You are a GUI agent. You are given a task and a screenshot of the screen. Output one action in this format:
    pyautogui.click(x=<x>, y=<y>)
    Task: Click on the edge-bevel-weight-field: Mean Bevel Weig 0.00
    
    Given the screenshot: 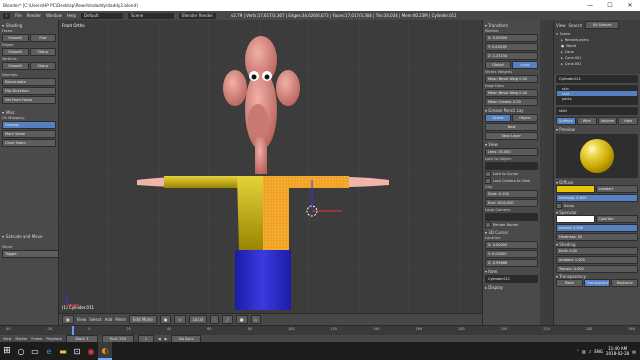 What is the action you would take?
    pyautogui.click(x=511, y=93)
    